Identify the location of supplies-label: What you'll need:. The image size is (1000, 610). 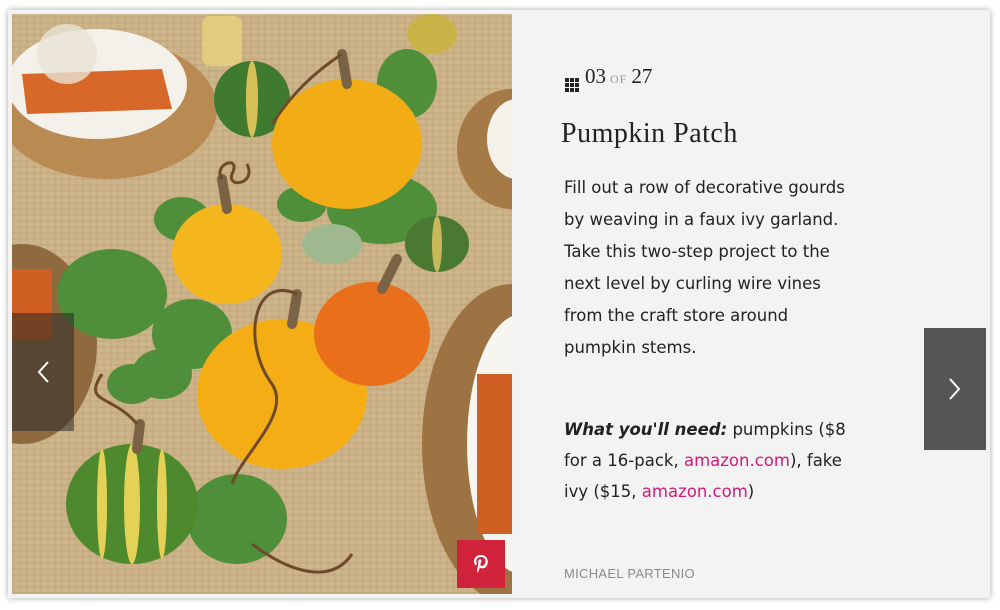
(646, 429).